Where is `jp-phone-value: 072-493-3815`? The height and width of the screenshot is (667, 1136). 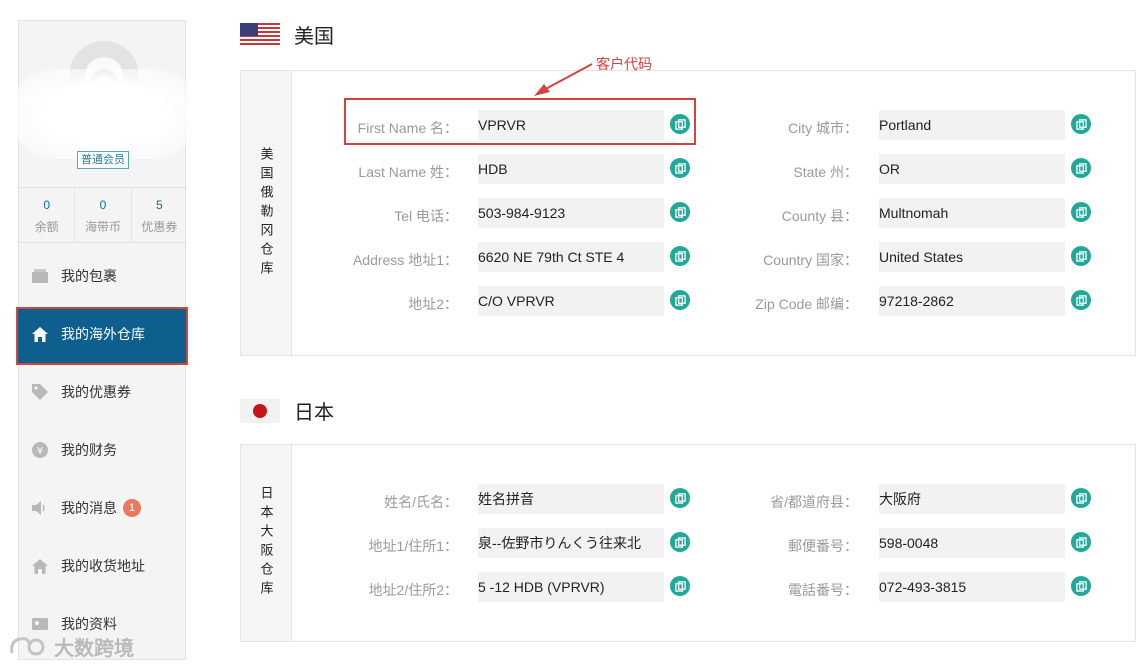
jp-phone-value: 072-493-3815 is located at coordinates (972, 587).